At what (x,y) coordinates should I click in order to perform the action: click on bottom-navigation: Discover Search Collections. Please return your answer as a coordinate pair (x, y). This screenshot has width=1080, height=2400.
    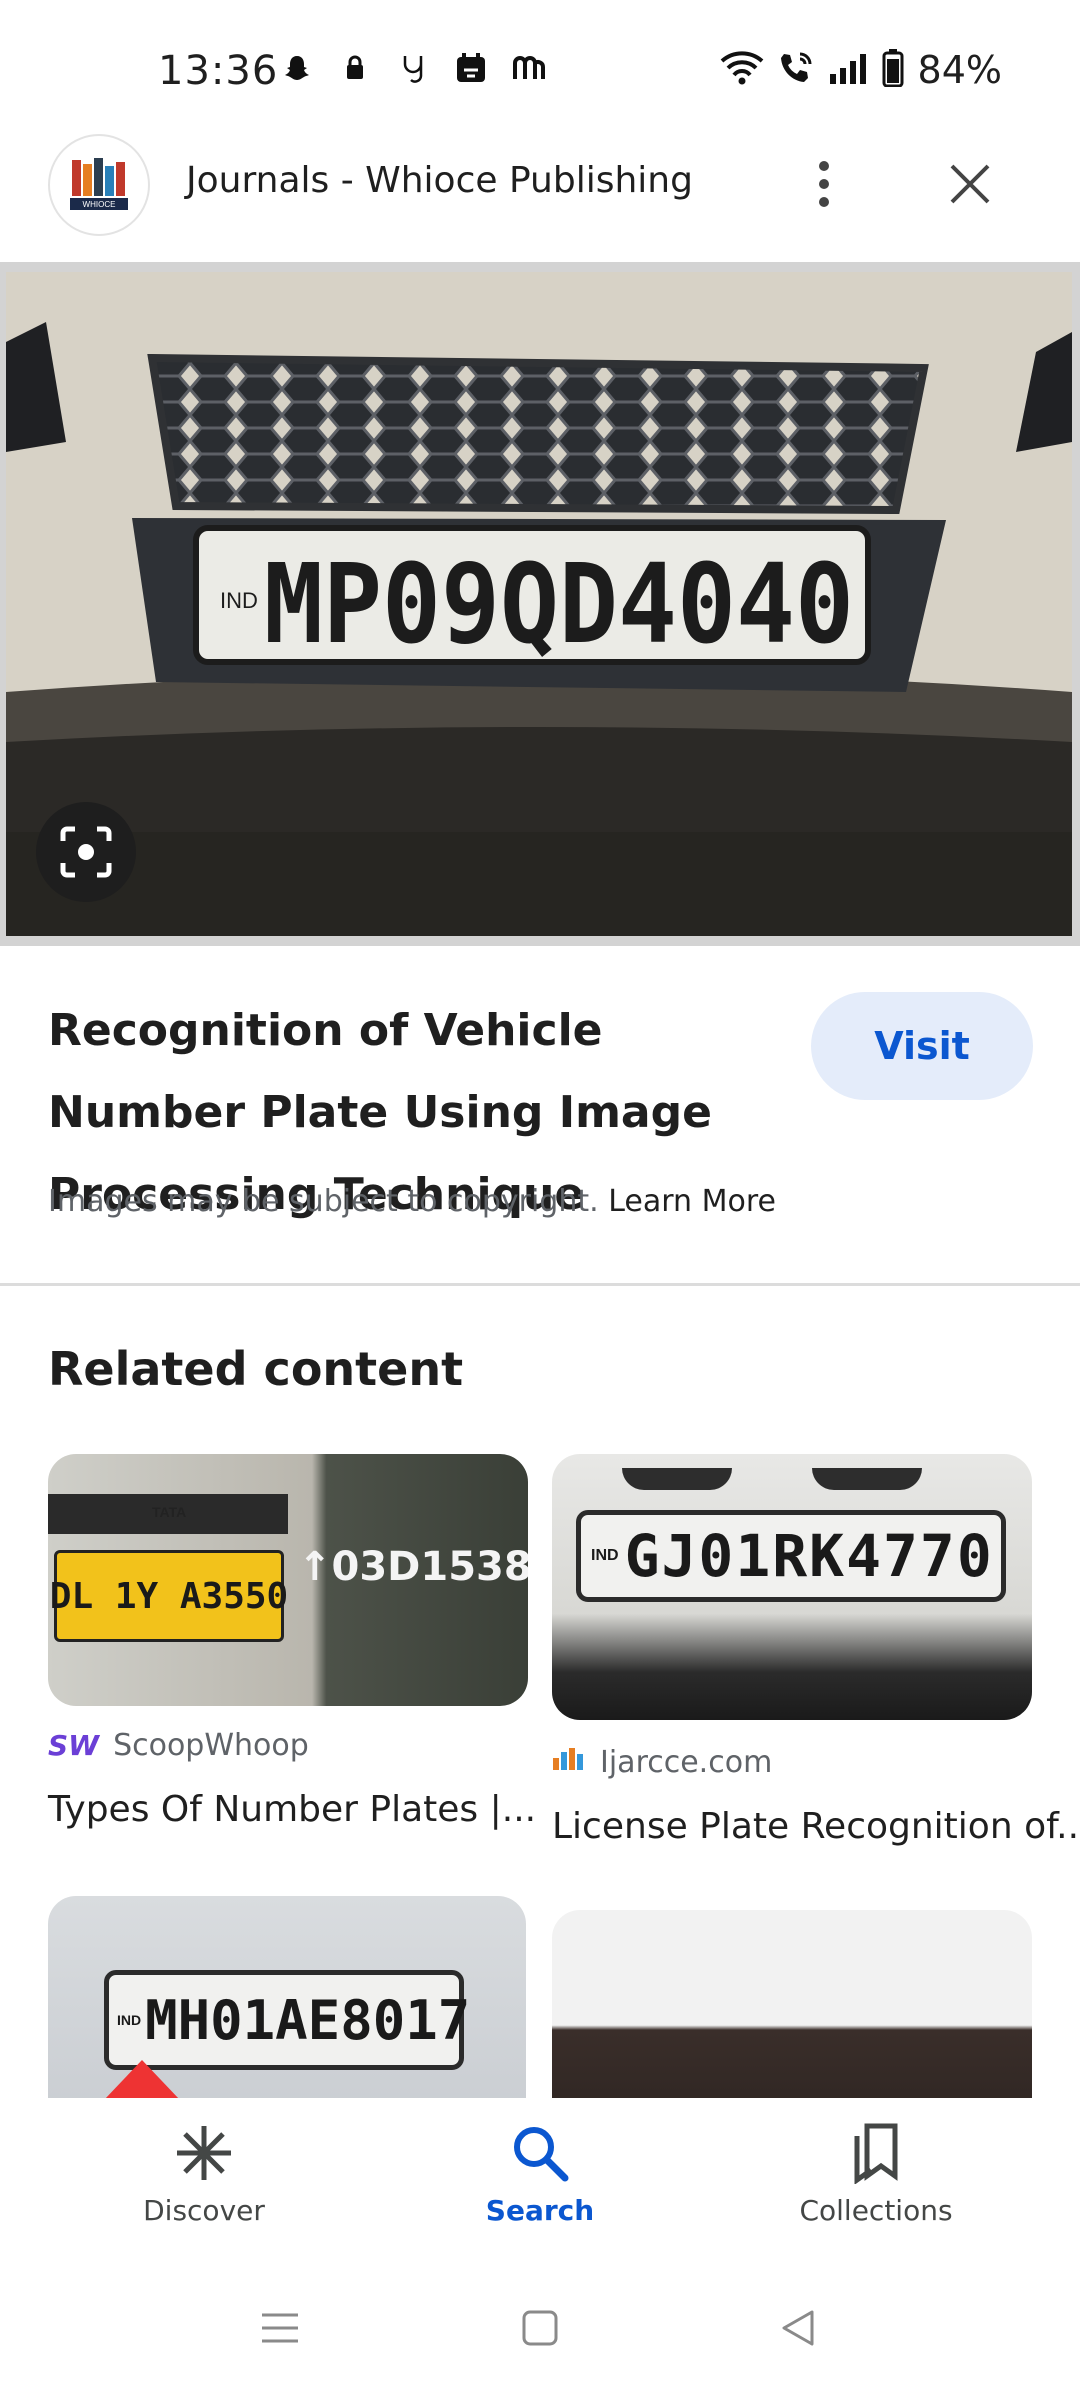
    Looking at the image, I should click on (540, 2178).